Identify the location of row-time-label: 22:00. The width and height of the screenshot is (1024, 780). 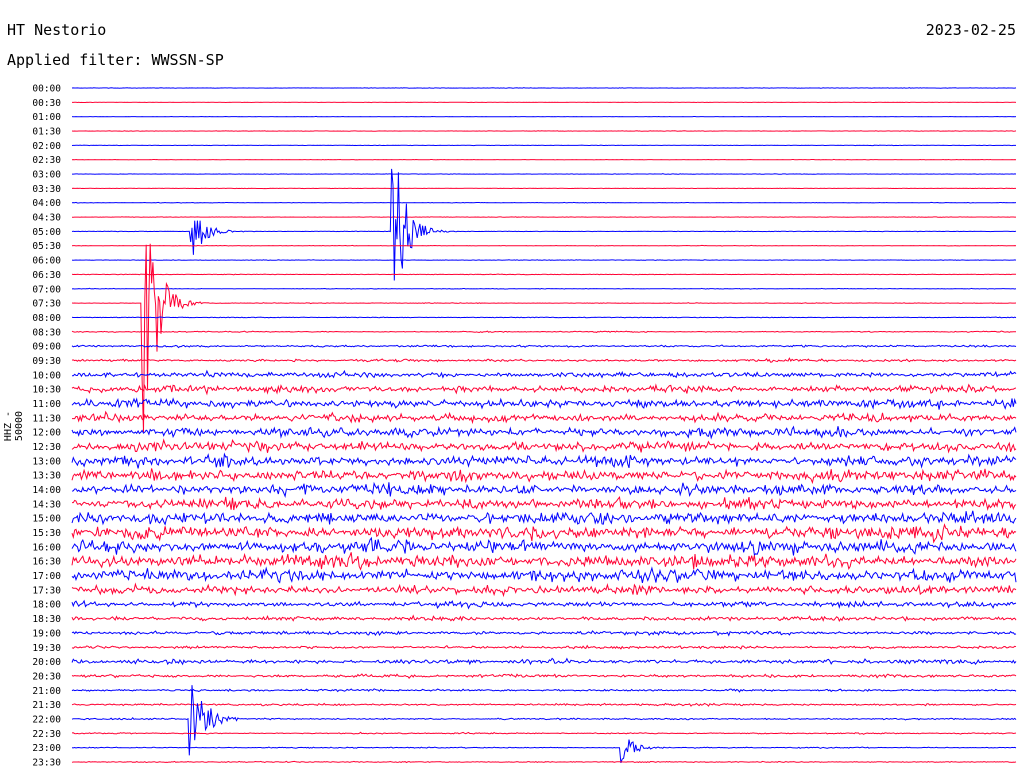
(46, 719).